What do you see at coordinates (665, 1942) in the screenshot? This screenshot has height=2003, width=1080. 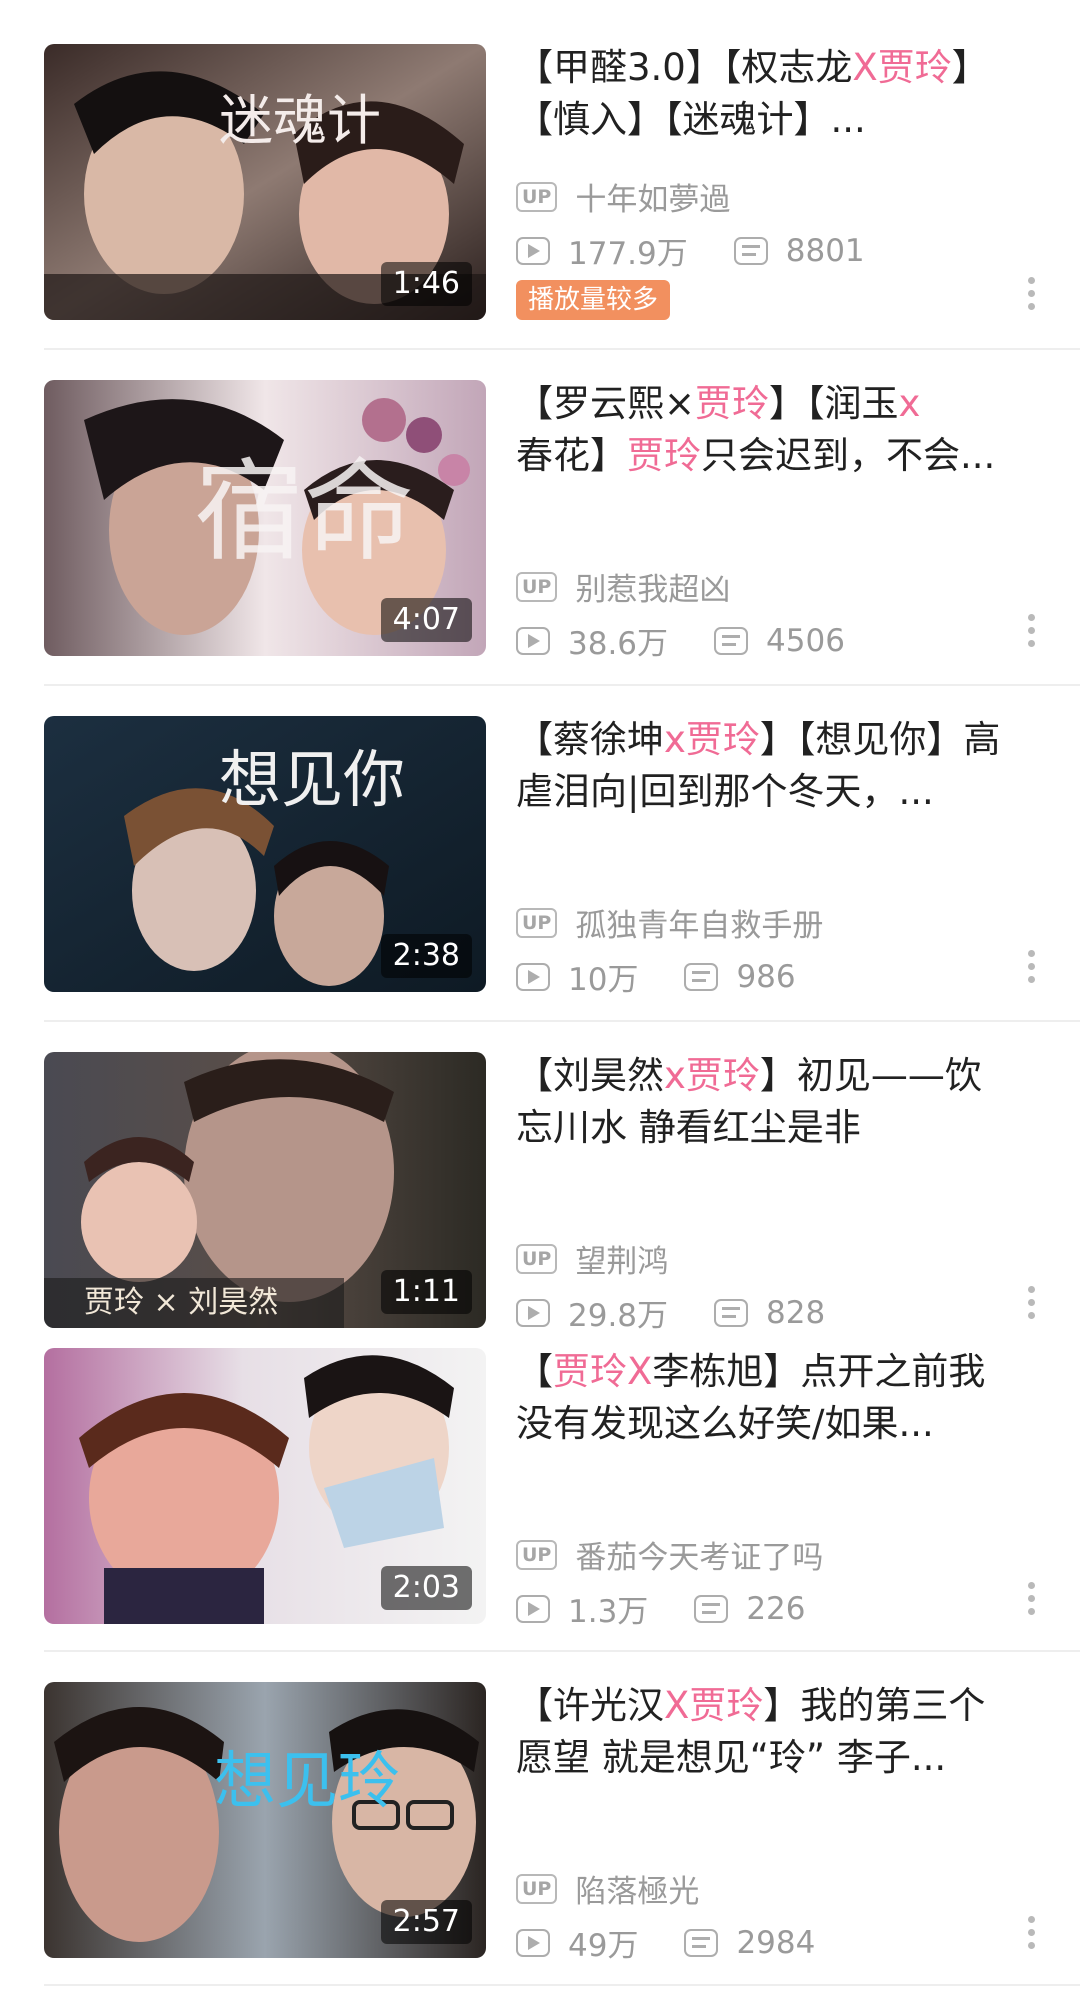 I see `stats-row: 49万 2984` at bounding box center [665, 1942].